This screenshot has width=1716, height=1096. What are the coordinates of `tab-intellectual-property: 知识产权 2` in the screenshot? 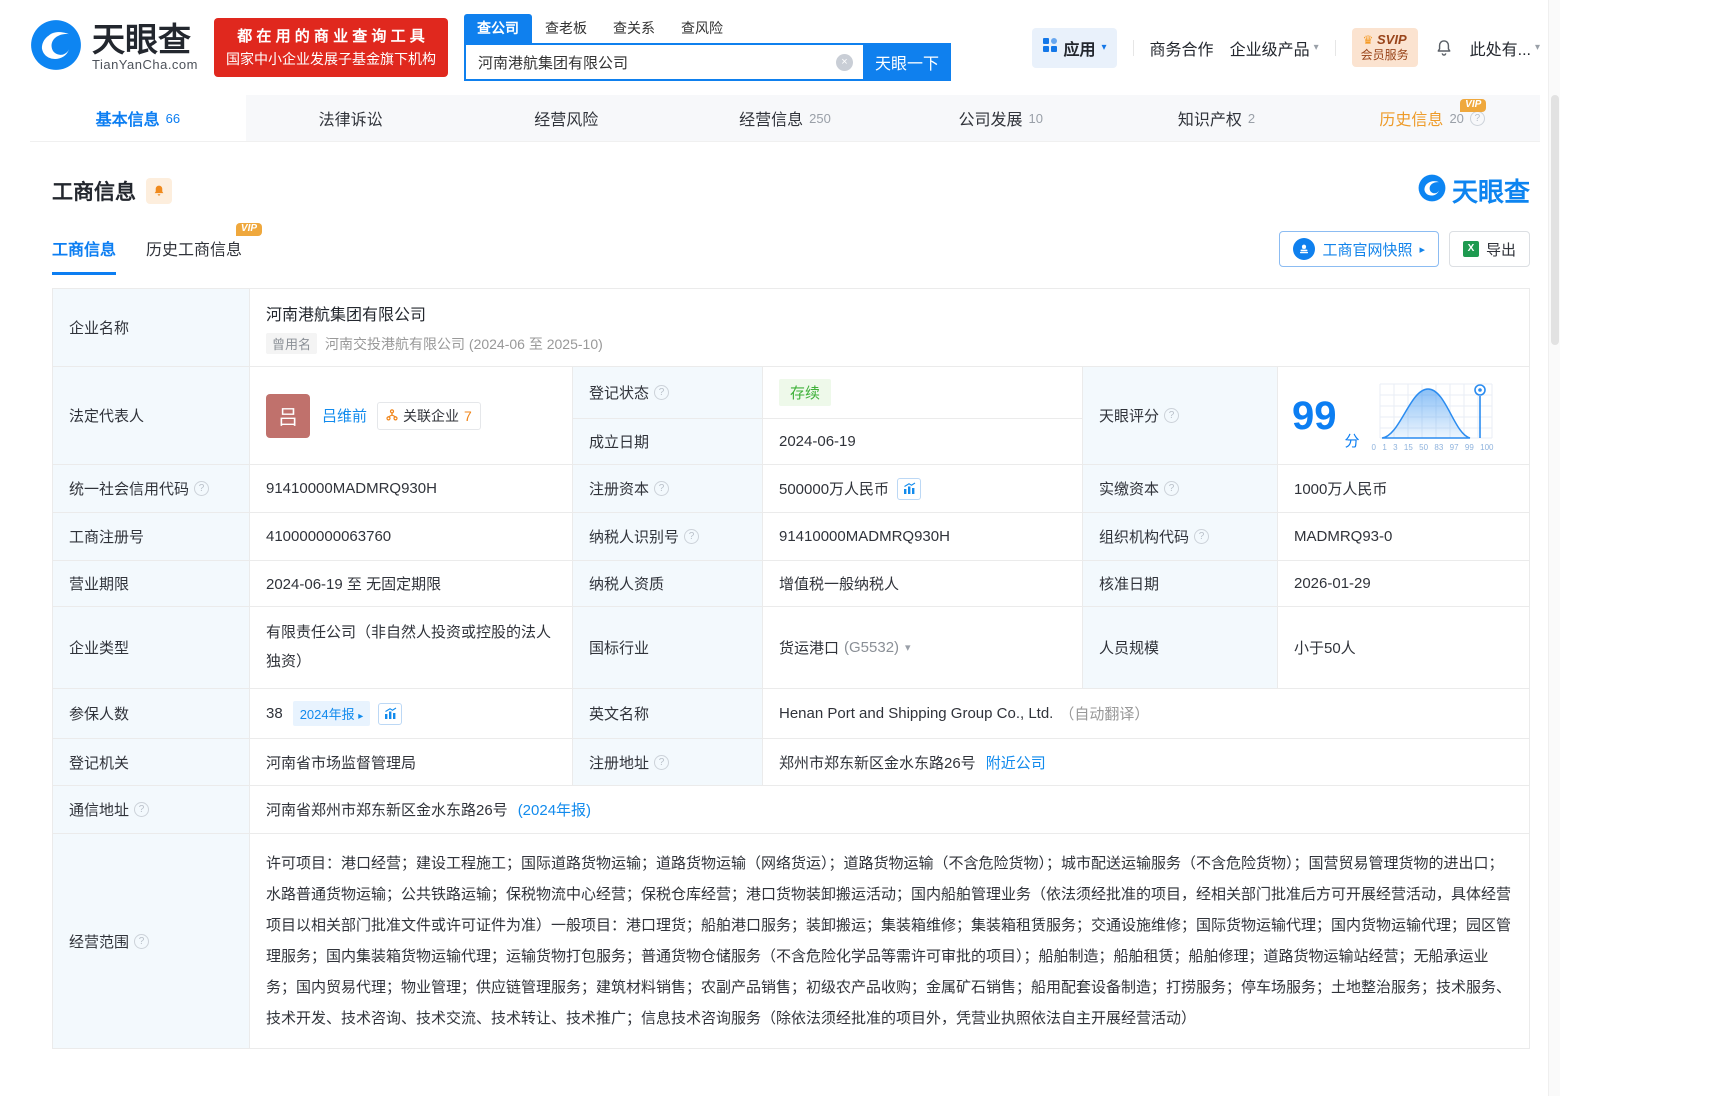 It's located at (1217, 118).